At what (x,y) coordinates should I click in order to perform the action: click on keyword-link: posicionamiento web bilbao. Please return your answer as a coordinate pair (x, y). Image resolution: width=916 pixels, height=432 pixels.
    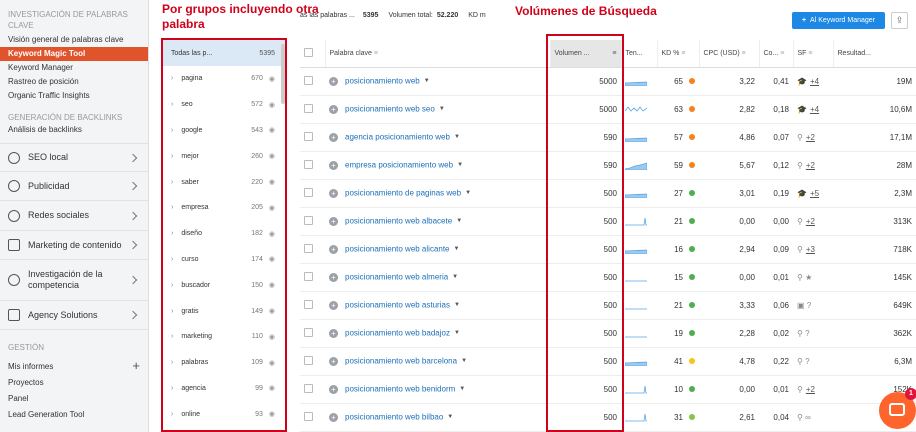
    Looking at the image, I should click on (394, 417).